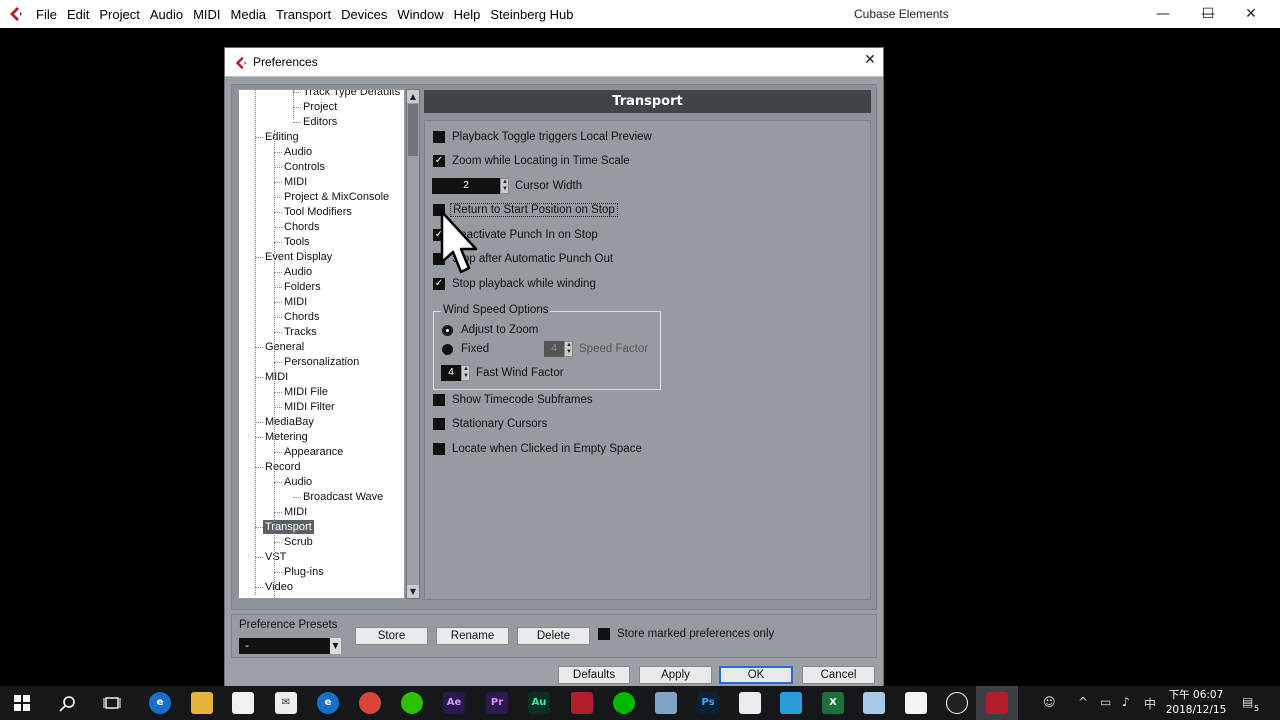  I want to click on cursor-width-stepper, so click(504, 186).